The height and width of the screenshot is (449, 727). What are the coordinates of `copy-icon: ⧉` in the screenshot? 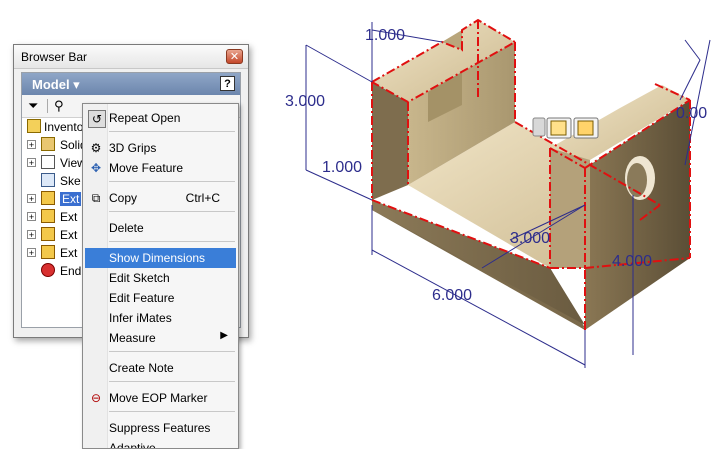 It's located at (96, 198).